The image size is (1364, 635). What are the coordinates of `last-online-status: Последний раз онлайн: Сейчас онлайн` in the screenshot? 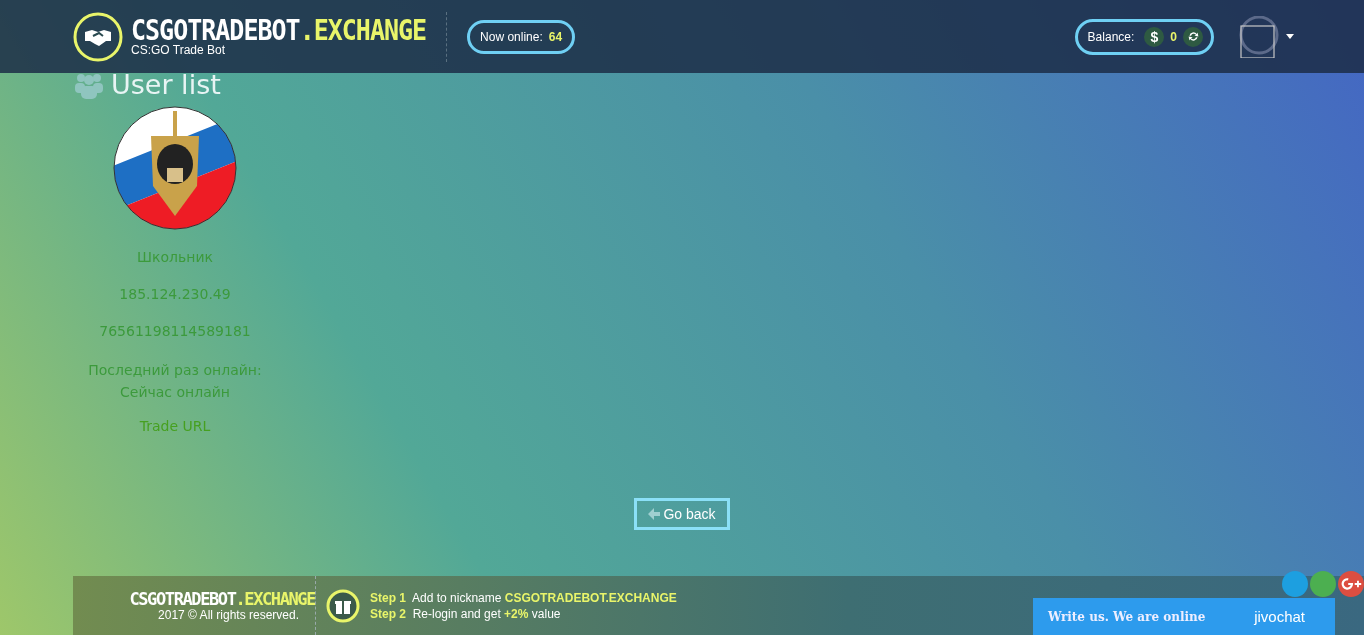 It's located at (175, 381).